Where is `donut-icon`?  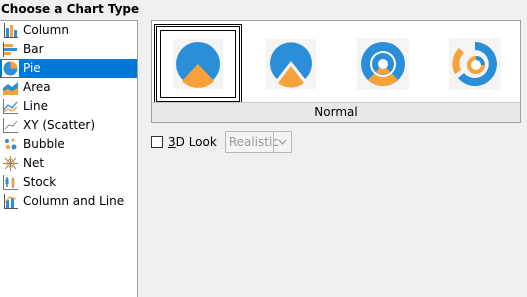 donut-icon is located at coordinates (383, 64).